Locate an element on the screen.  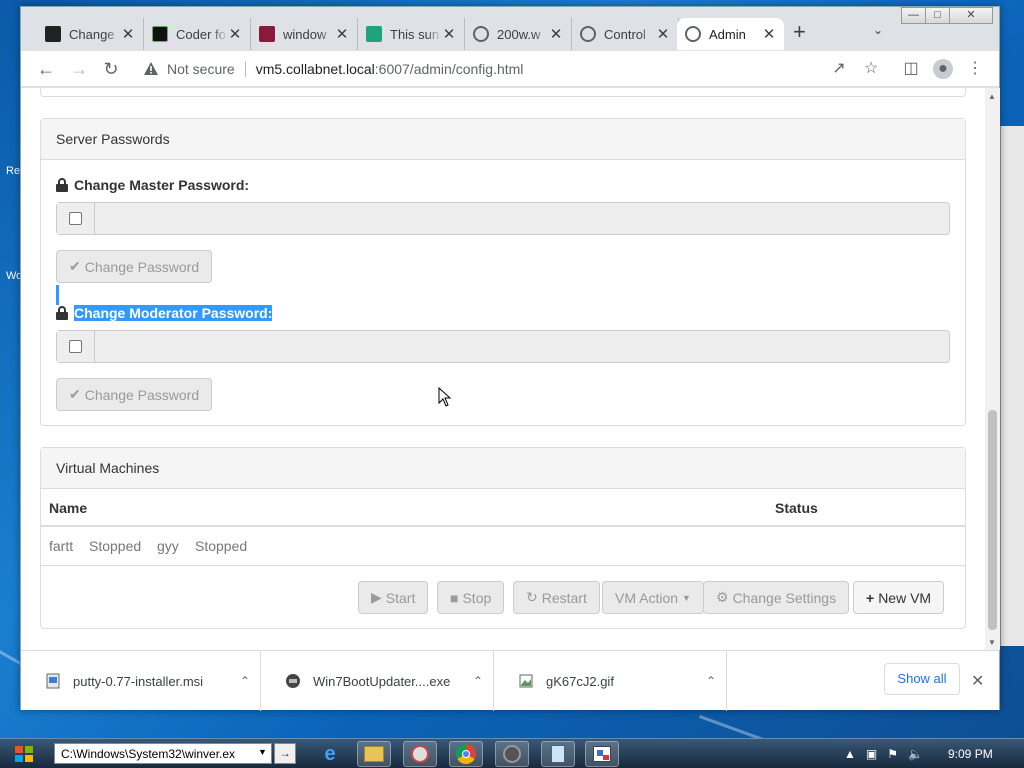
table-row: fartt Stopped gyy Stopped is located at coordinates (503, 546).